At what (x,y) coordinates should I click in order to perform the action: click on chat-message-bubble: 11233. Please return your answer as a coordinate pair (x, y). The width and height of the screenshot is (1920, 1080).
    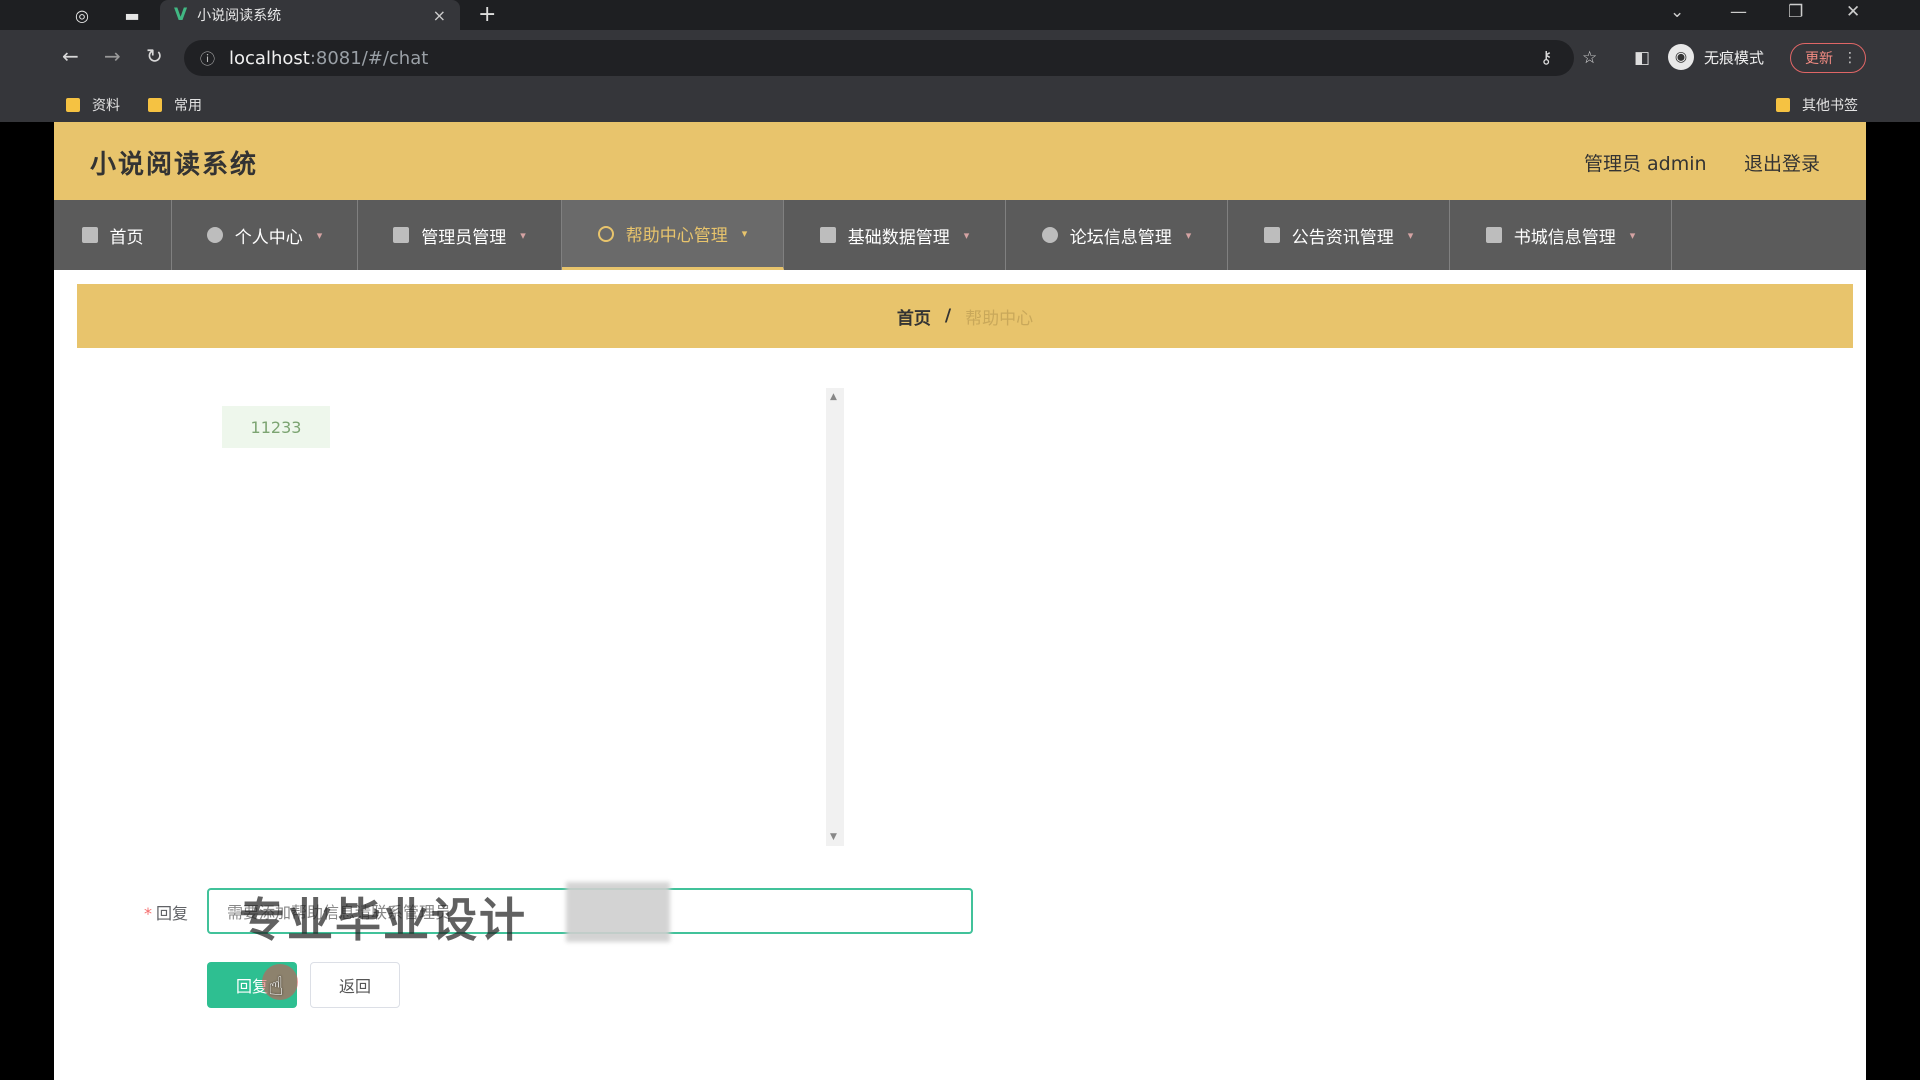
    Looking at the image, I should click on (276, 427).